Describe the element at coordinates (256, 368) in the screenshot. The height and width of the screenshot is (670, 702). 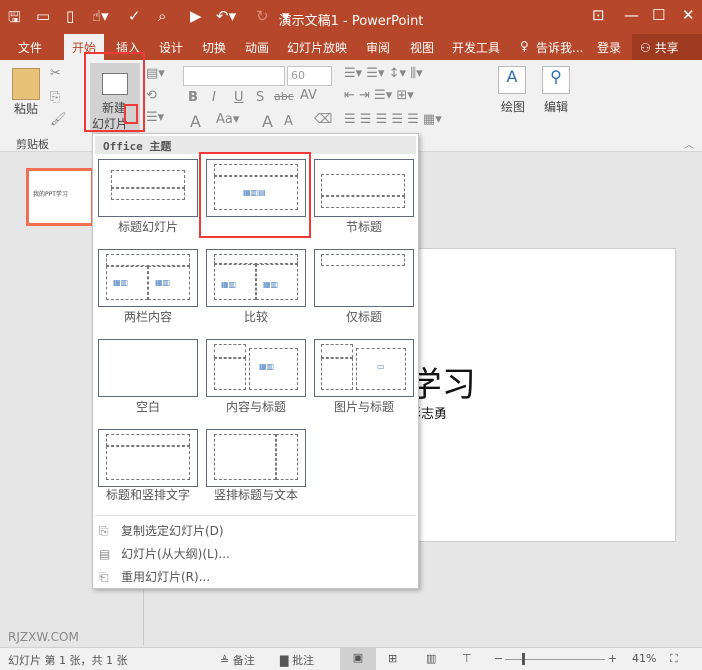
I see `layout-content-caption: ▦▥` at that location.